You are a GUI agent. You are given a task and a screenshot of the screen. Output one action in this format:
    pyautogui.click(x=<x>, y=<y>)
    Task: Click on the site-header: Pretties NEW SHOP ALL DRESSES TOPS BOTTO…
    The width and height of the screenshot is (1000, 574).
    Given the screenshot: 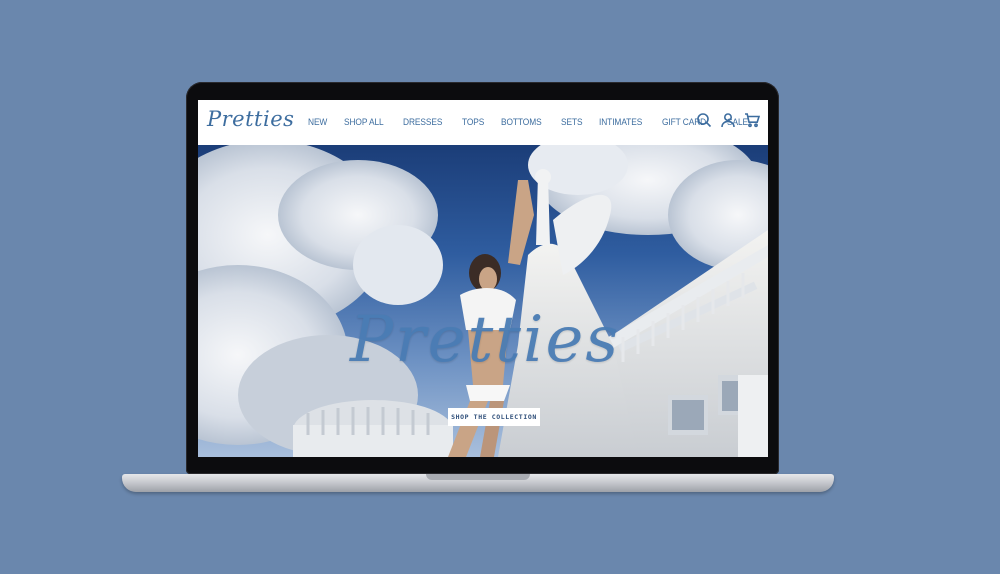 What is the action you would take?
    pyautogui.click(x=483, y=122)
    